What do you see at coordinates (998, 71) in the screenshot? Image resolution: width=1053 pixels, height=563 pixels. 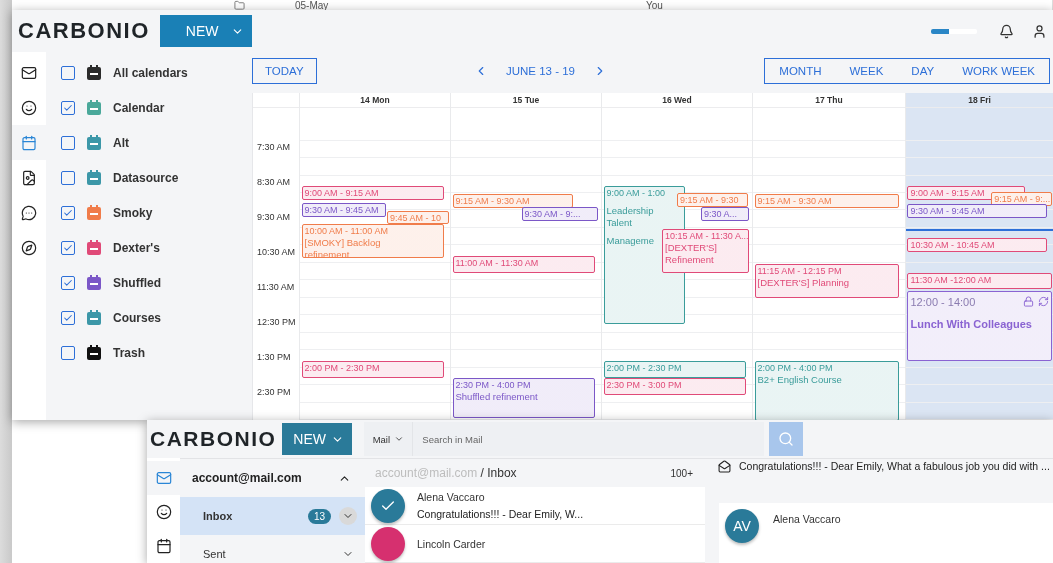 I see `view-button: WORK WEEK` at bounding box center [998, 71].